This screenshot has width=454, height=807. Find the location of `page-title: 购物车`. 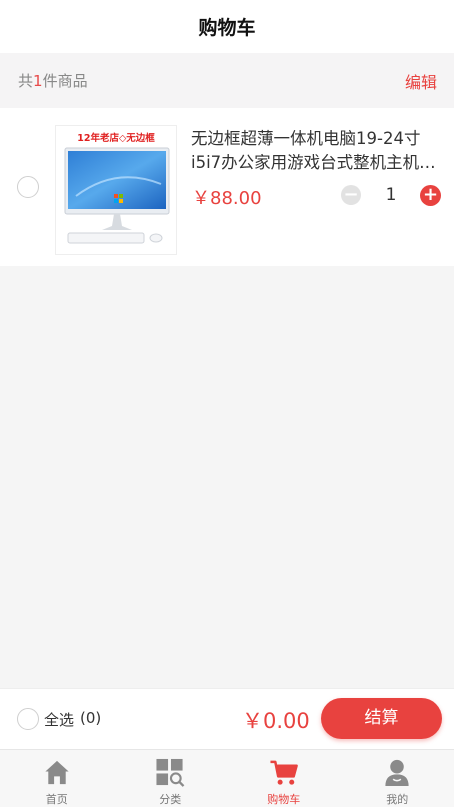

page-title: 购物车 is located at coordinates (227, 28).